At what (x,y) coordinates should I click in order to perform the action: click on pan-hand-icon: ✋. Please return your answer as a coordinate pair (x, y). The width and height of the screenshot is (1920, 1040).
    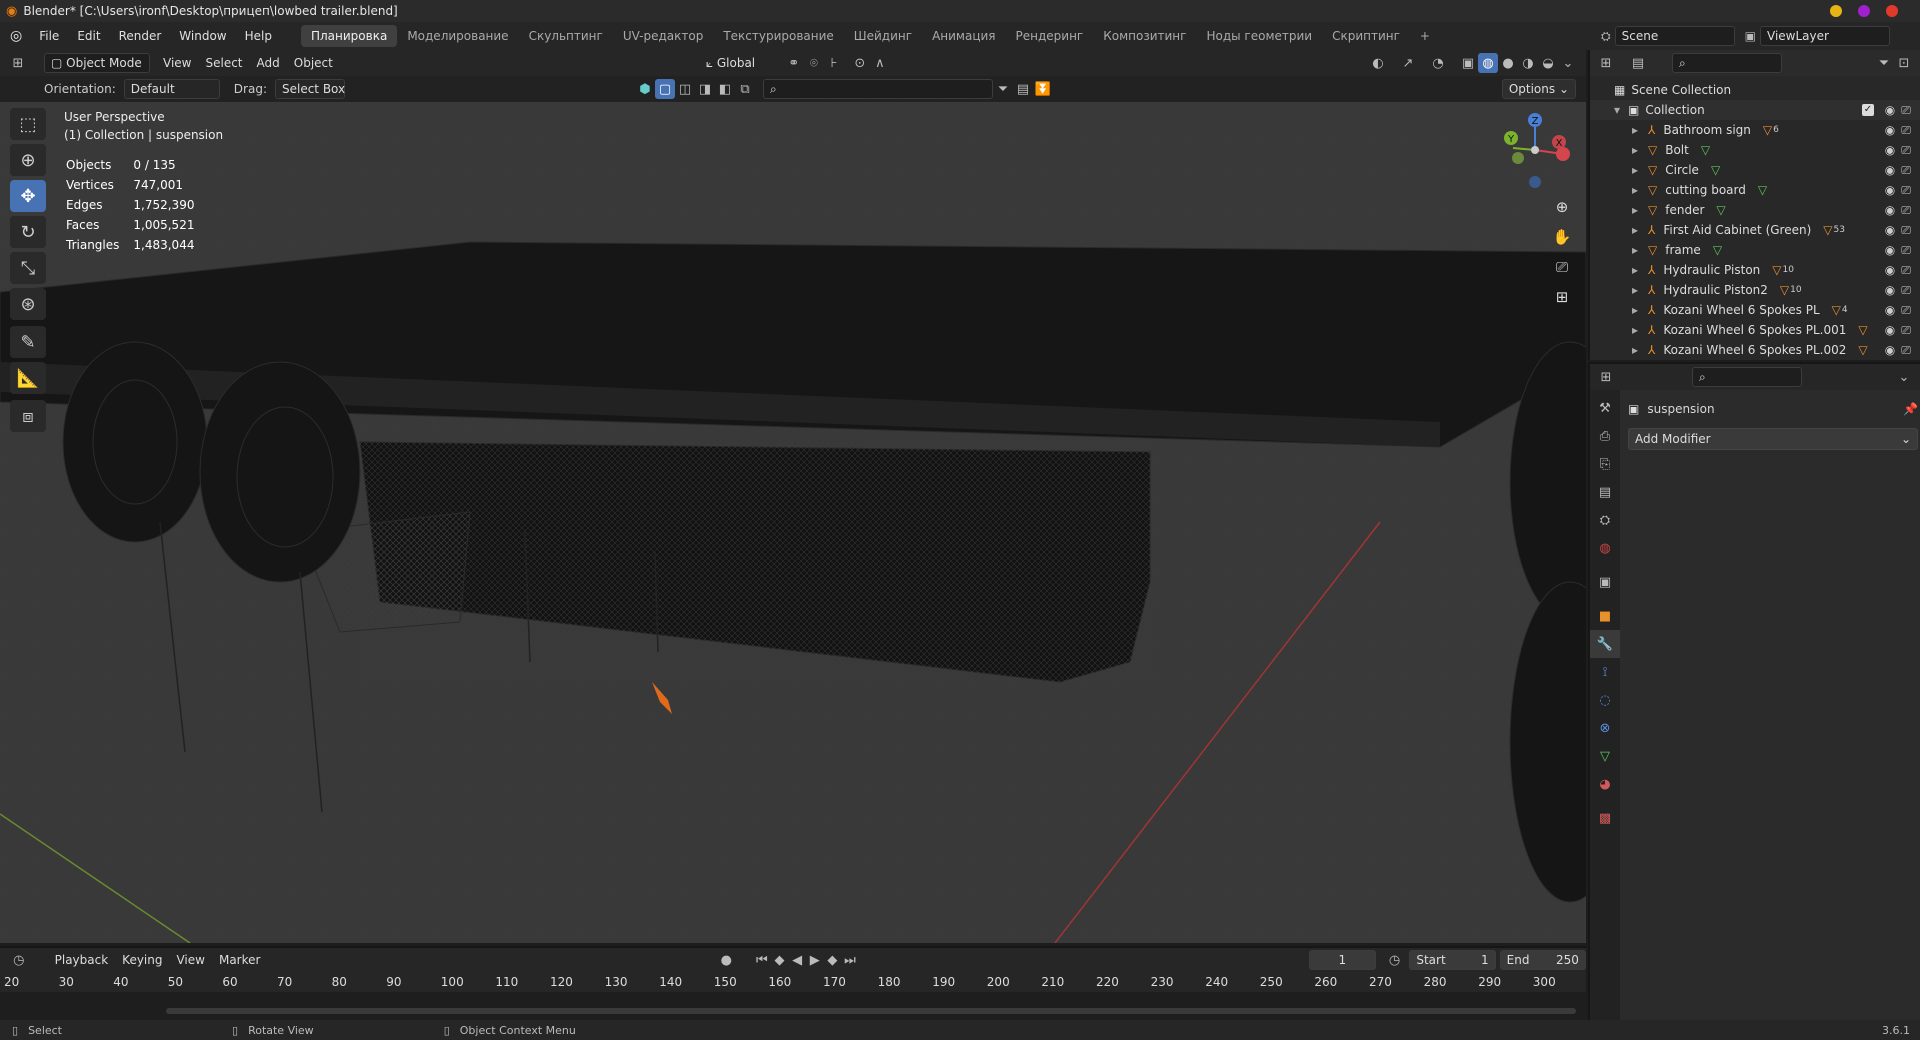
    Looking at the image, I should click on (1562, 237).